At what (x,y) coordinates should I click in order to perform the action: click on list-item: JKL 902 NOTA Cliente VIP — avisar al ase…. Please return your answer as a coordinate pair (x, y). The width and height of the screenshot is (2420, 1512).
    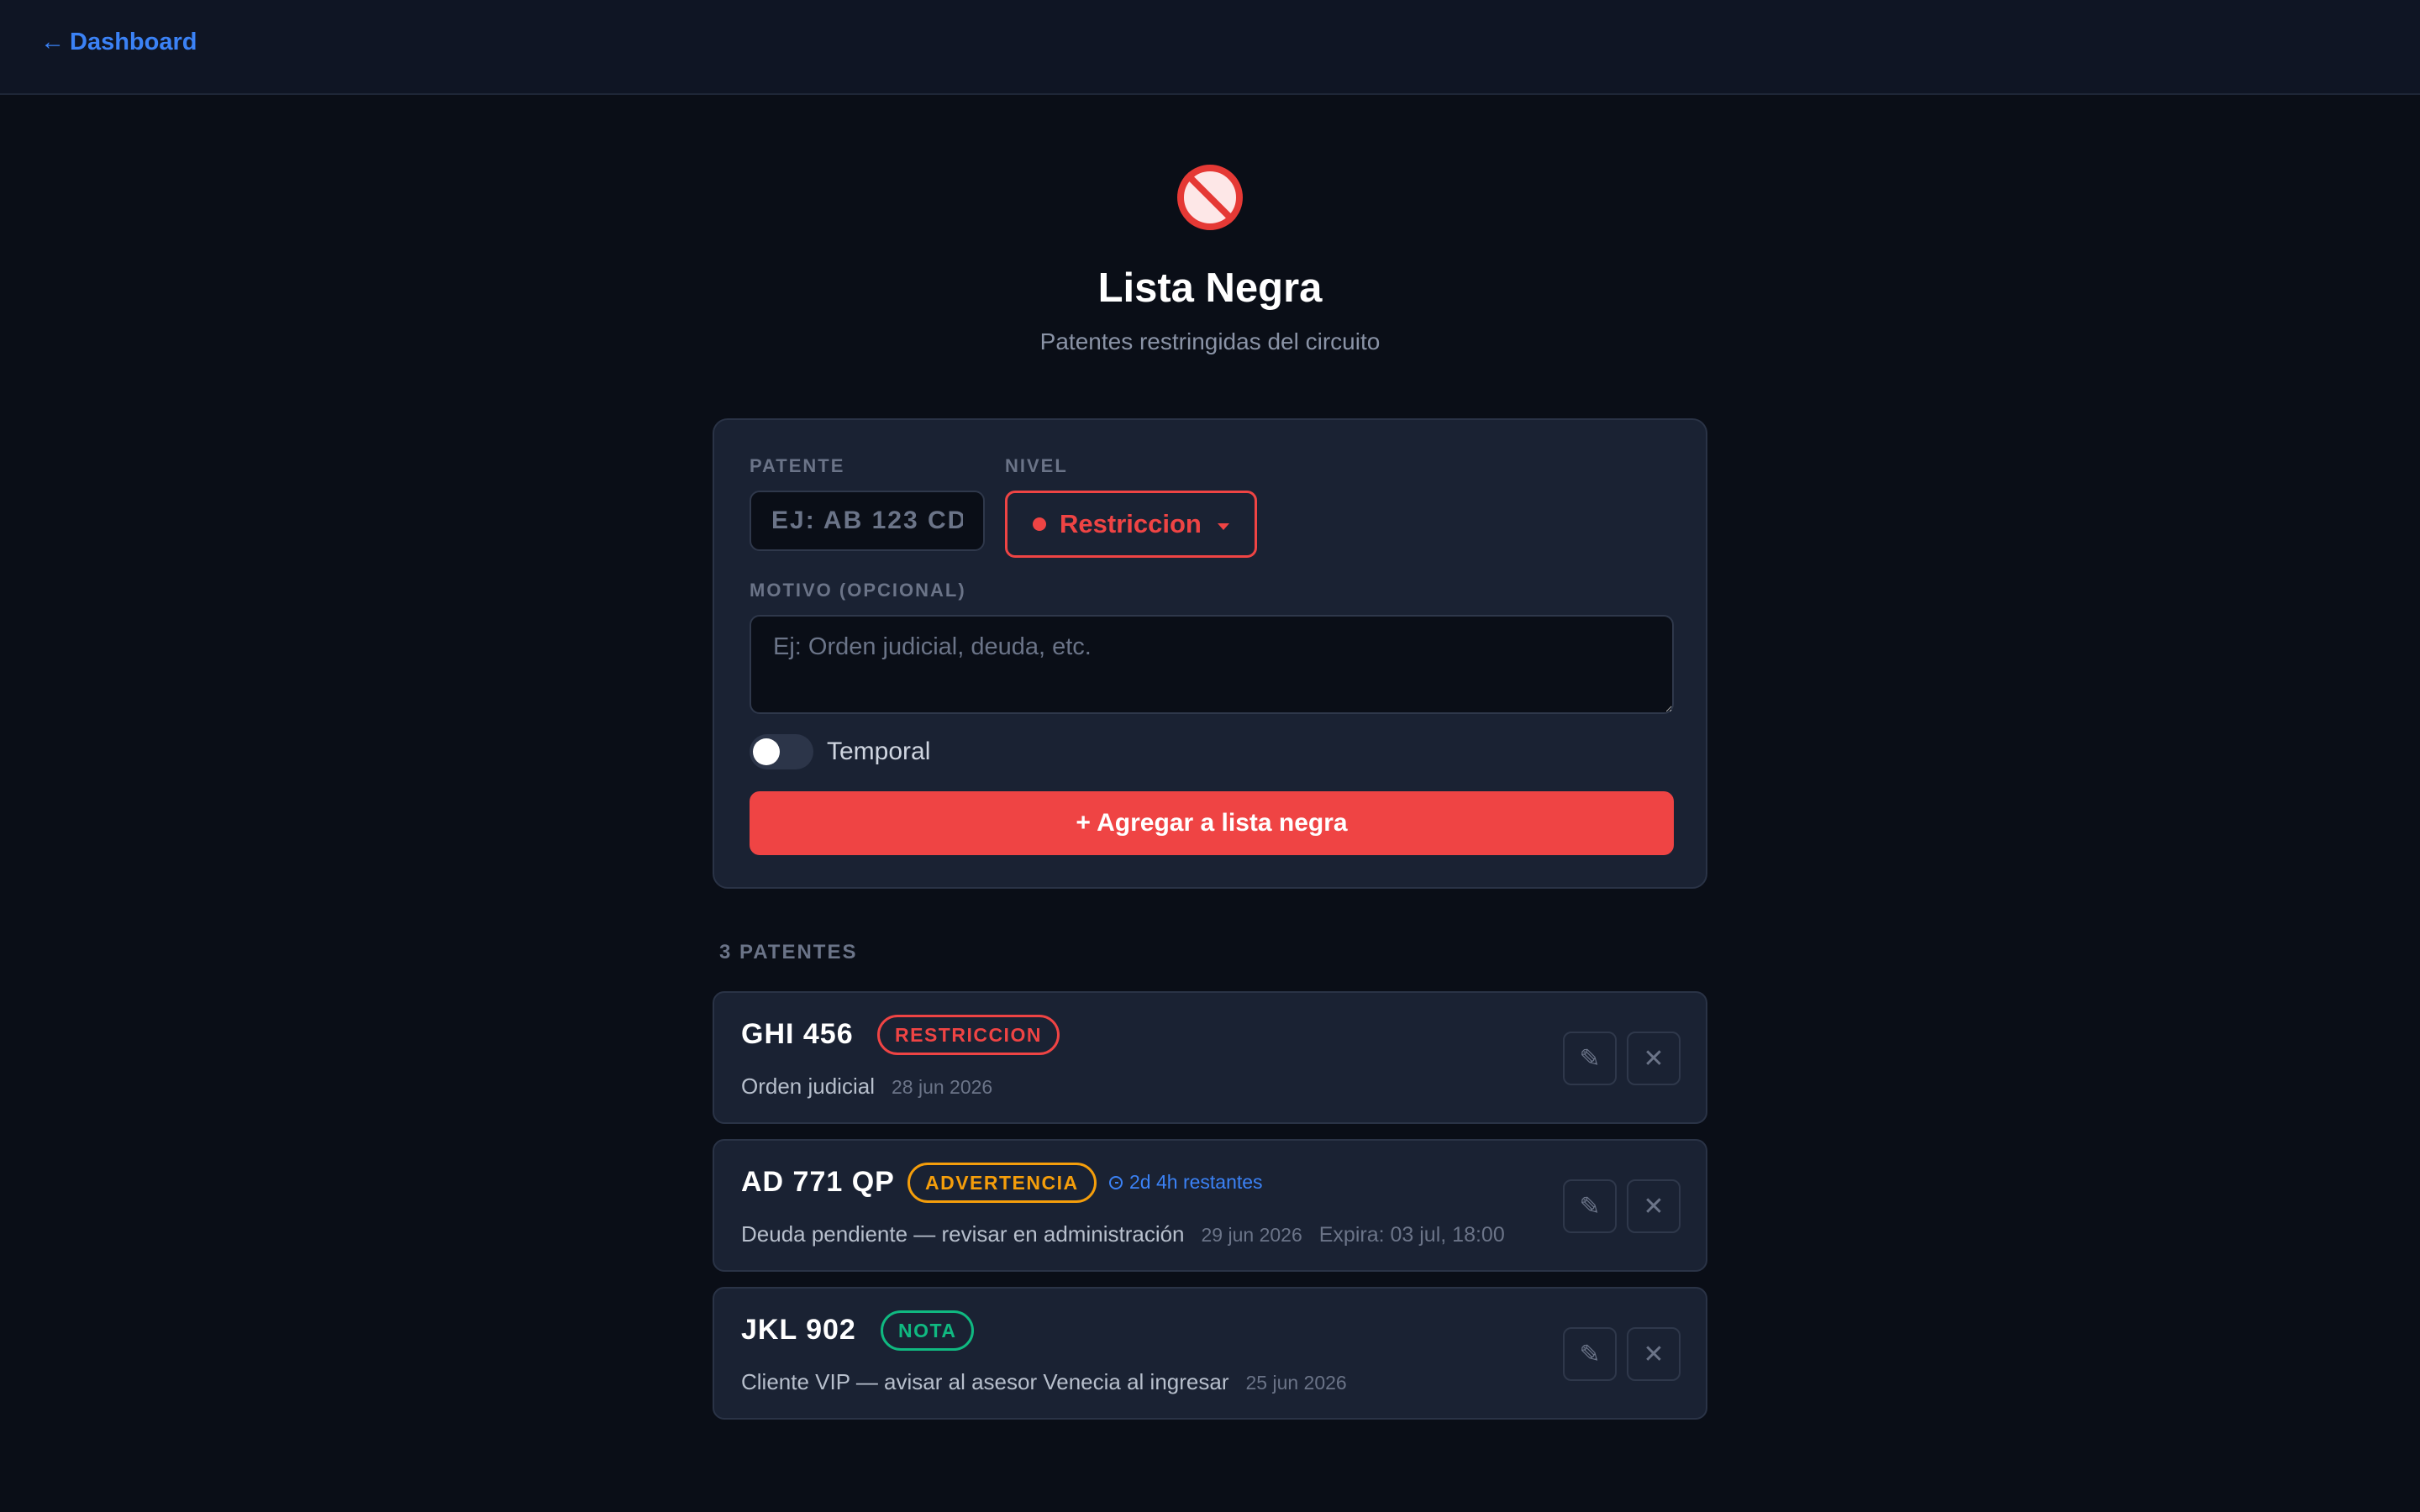
    Looking at the image, I should click on (1210, 1353).